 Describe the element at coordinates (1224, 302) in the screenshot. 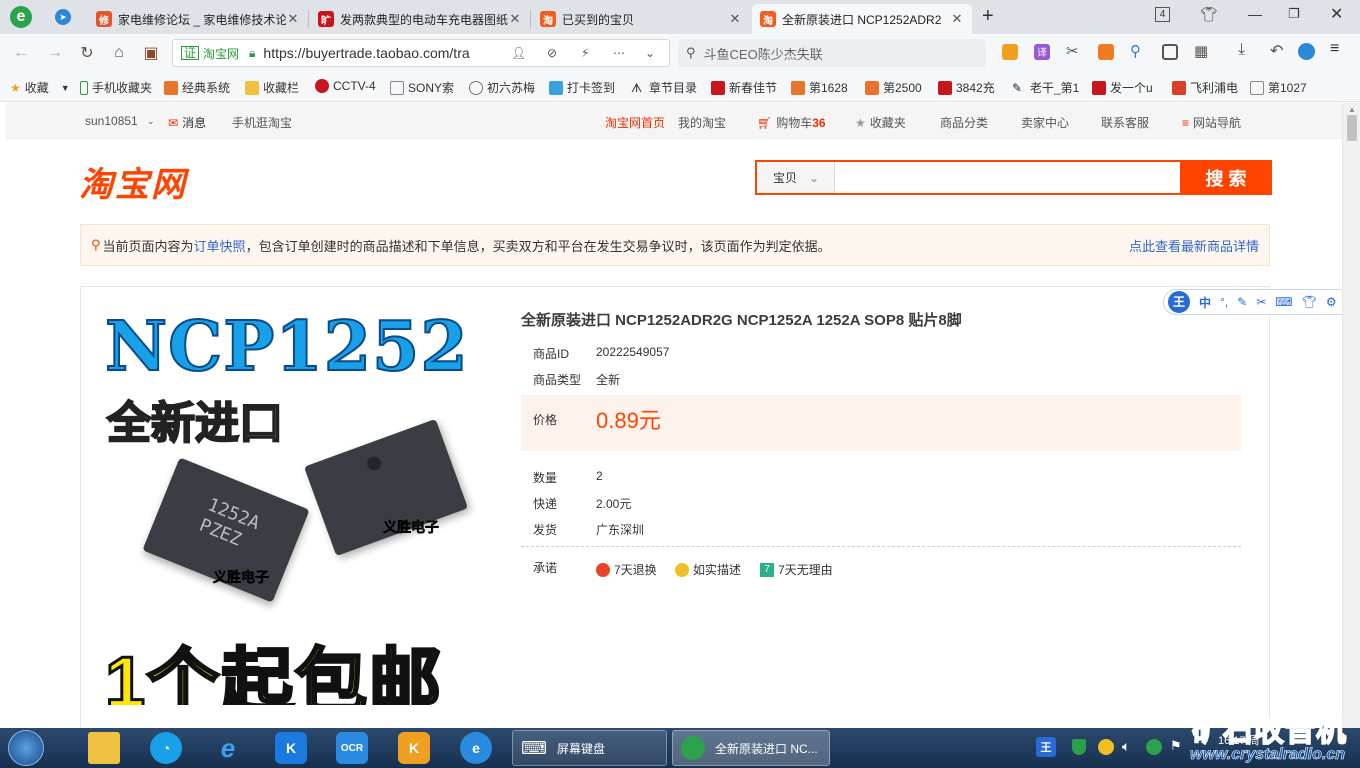

I see `punctuation-icon: °,` at that location.